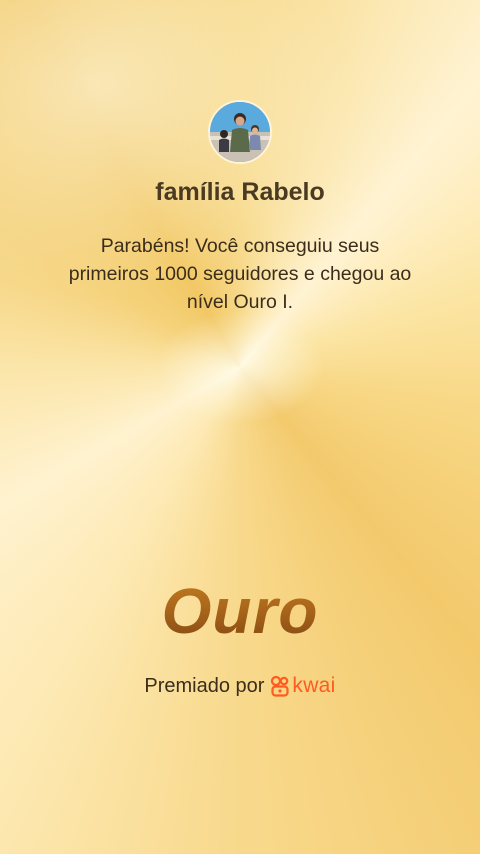 Image resolution: width=480 pixels, height=854 pixels. I want to click on kwai-logo-icon, so click(280, 686).